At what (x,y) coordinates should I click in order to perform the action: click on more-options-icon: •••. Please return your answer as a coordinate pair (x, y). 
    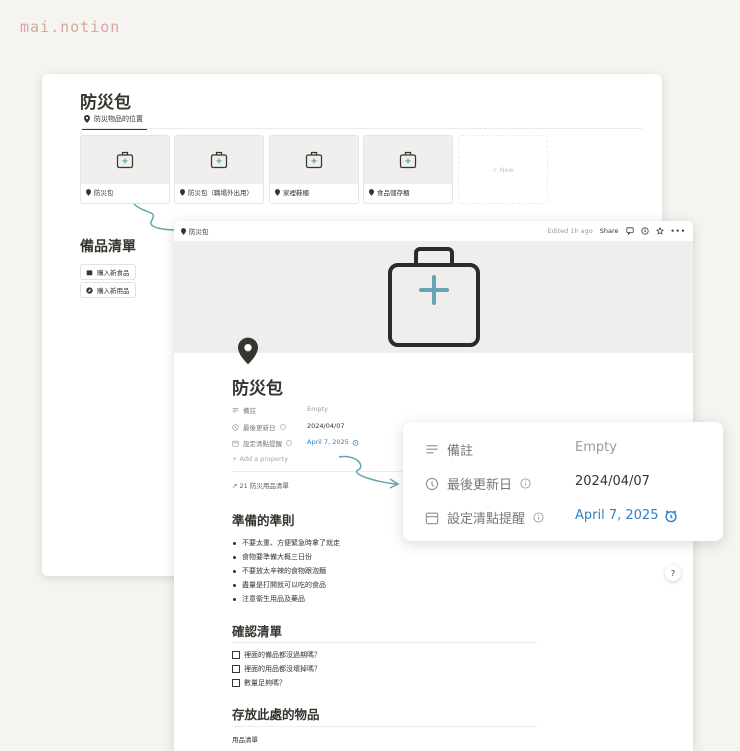
    Looking at the image, I should click on (678, 231).